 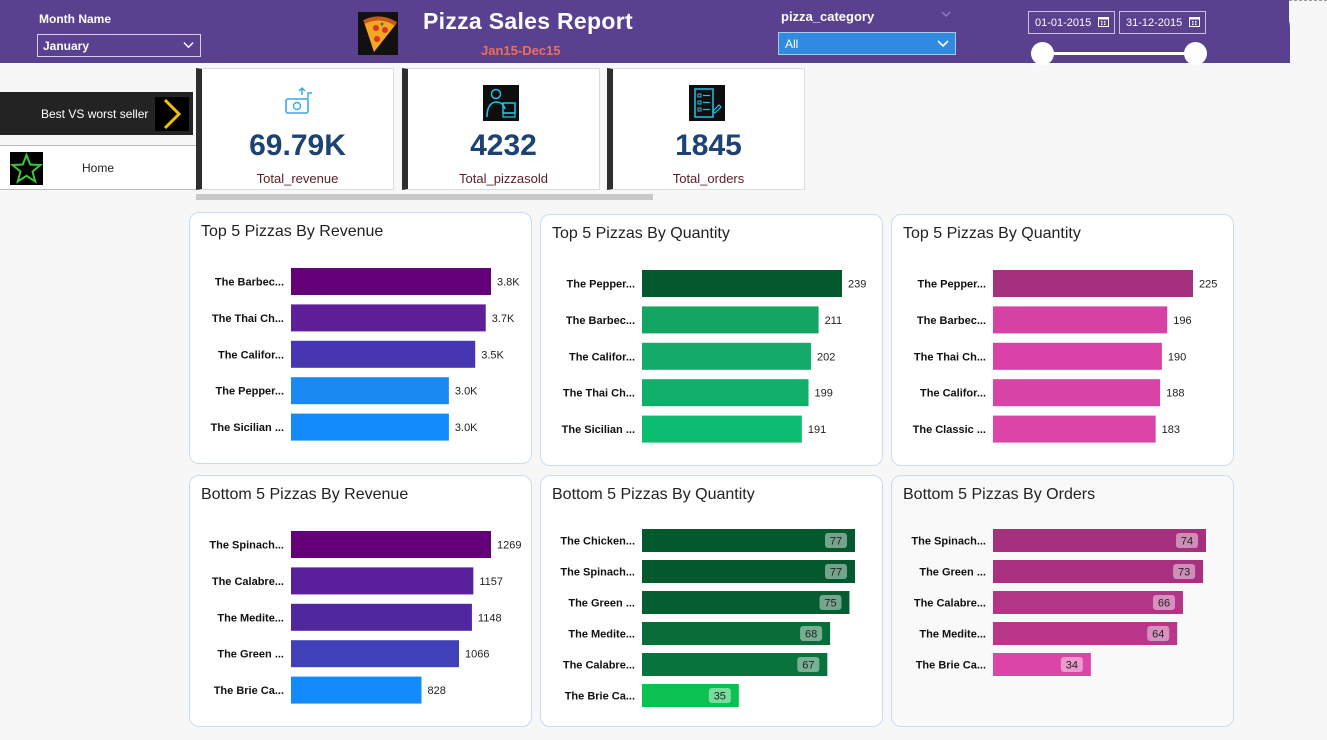 I want to click on best-vs-worst-label: Best VS worst seller, so click(x=95, y=114).